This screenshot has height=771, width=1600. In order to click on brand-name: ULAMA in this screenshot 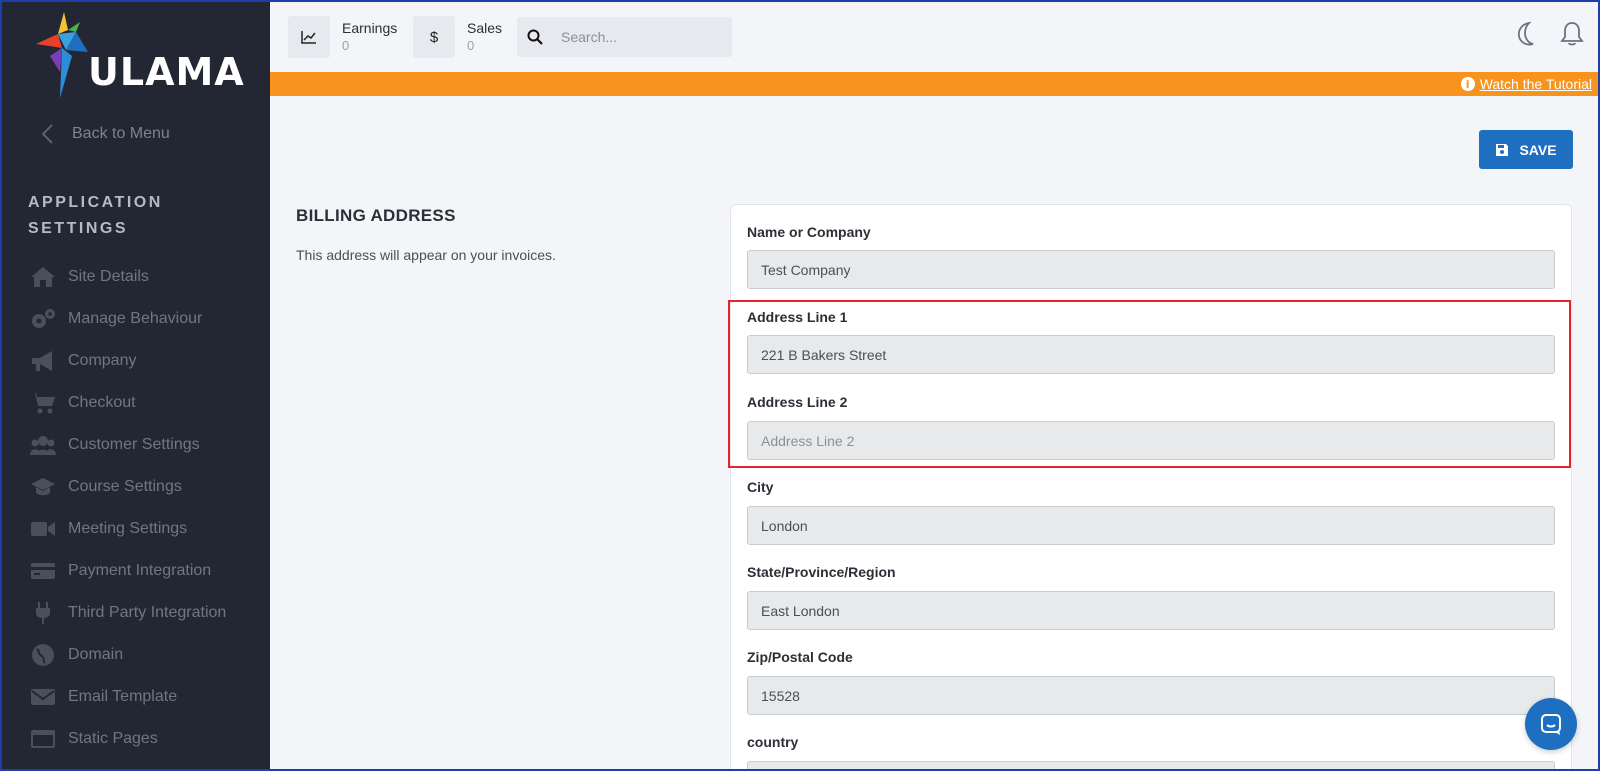, I will do `click(166, 72)`.